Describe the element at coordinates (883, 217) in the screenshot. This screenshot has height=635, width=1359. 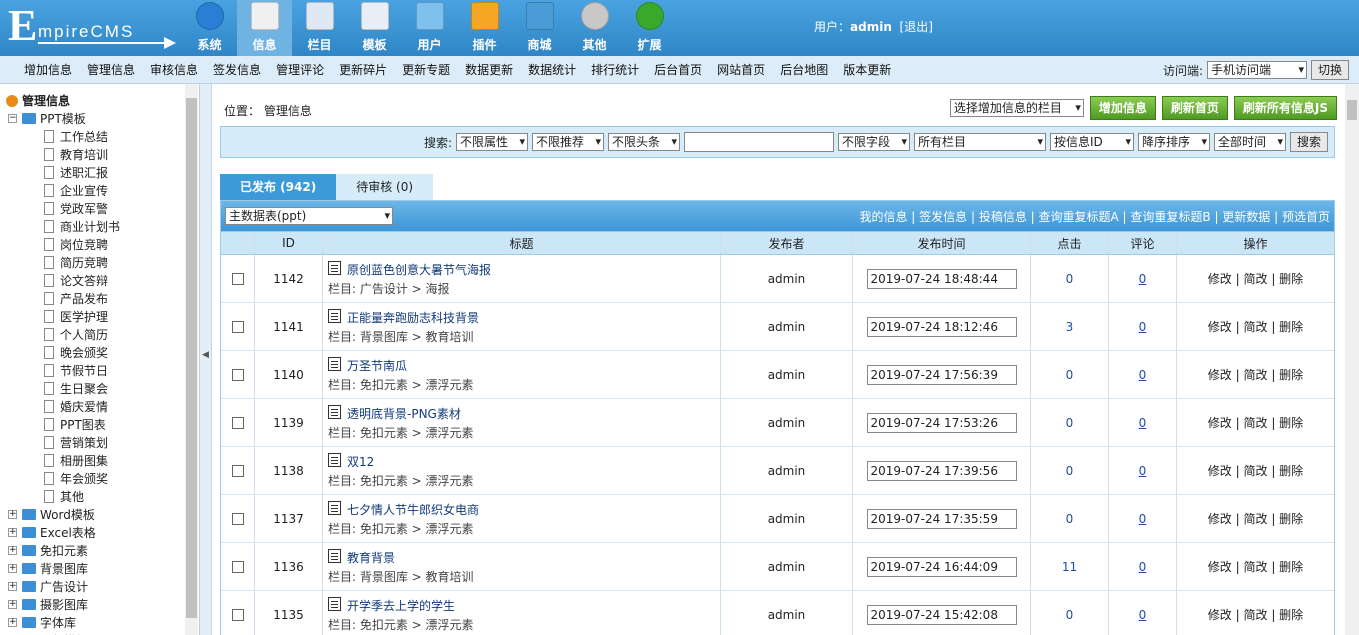
I see `table-link: 我的信息` at that location.